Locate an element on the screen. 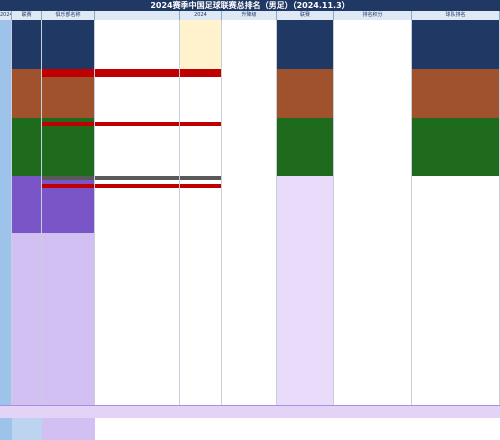 This screenshot has width=500, height=440. header-points: 排名积分 is located at coordinates (373, 15).